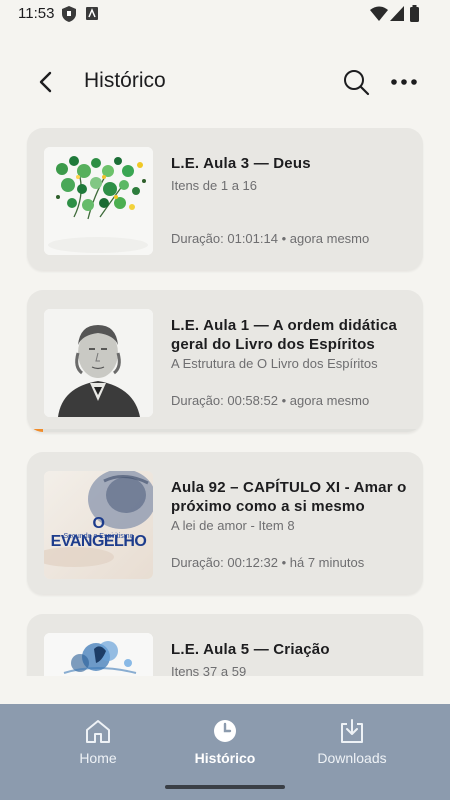  What do you see at coordinates (224, 238) in the screenshot?
I see `episode-duration: Duração: 01:01:14` at bounding box center [224, 238].